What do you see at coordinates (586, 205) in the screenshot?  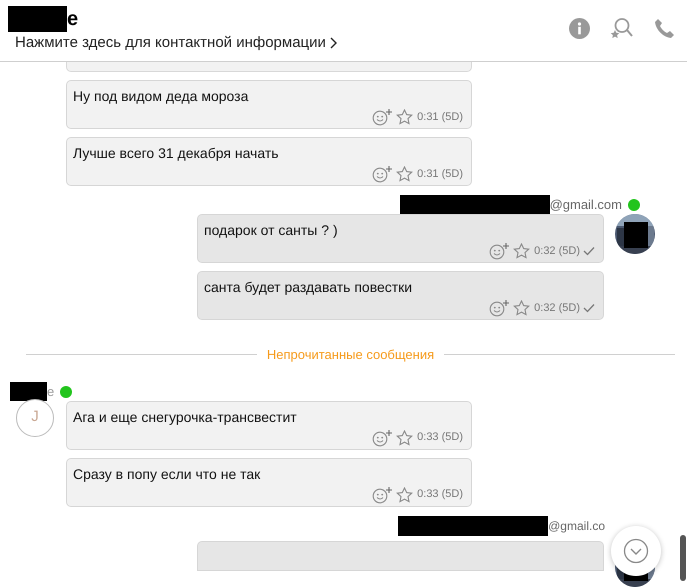 I see `sender-name: @gmail.com` at bounding box center [586, 205].